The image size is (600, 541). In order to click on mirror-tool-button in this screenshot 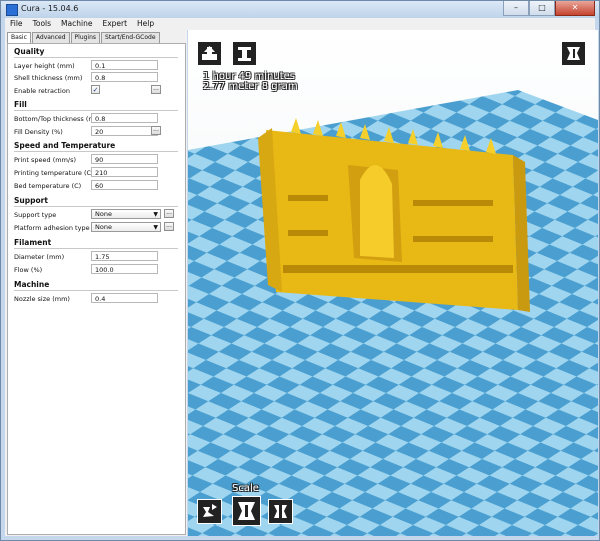, I will do `click(280, 511)`.